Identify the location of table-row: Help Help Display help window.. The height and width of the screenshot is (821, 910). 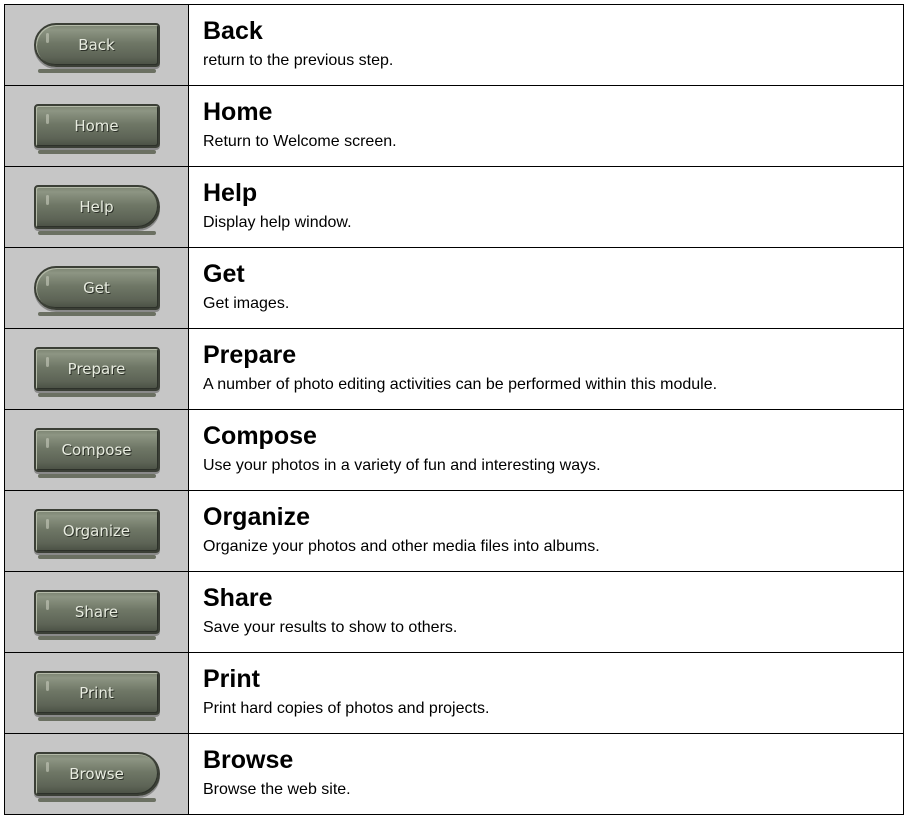
(454, 207).